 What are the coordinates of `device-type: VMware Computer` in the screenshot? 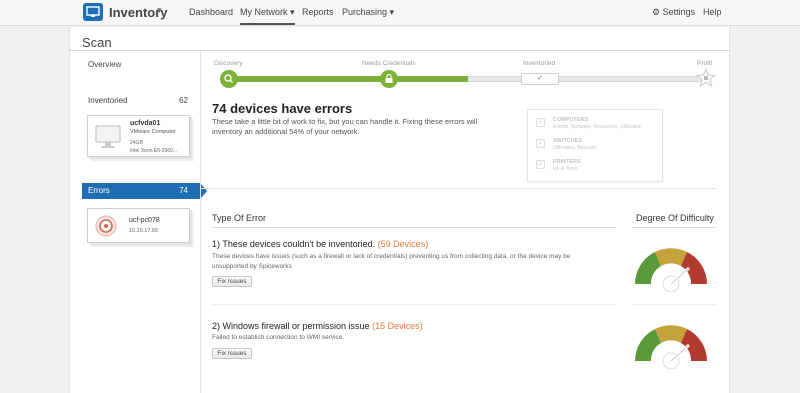 It's located at (153, 132).